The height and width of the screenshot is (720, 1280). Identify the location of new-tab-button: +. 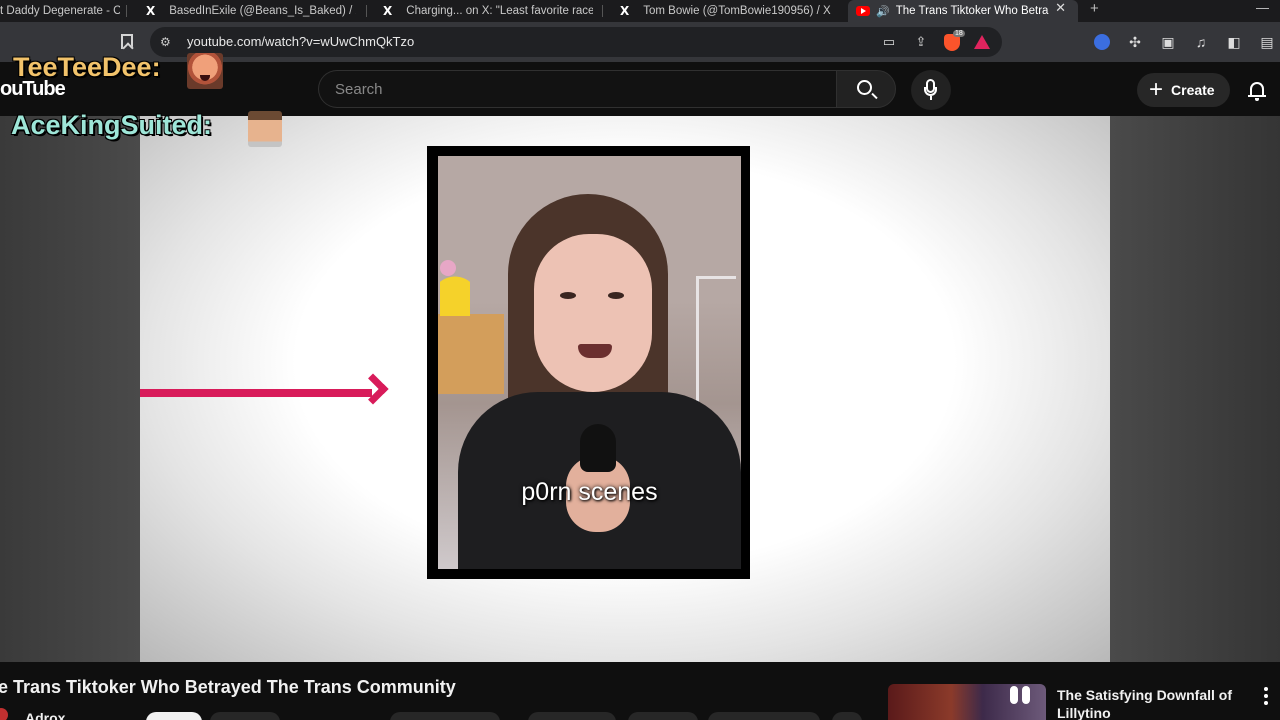
(1094, 8).